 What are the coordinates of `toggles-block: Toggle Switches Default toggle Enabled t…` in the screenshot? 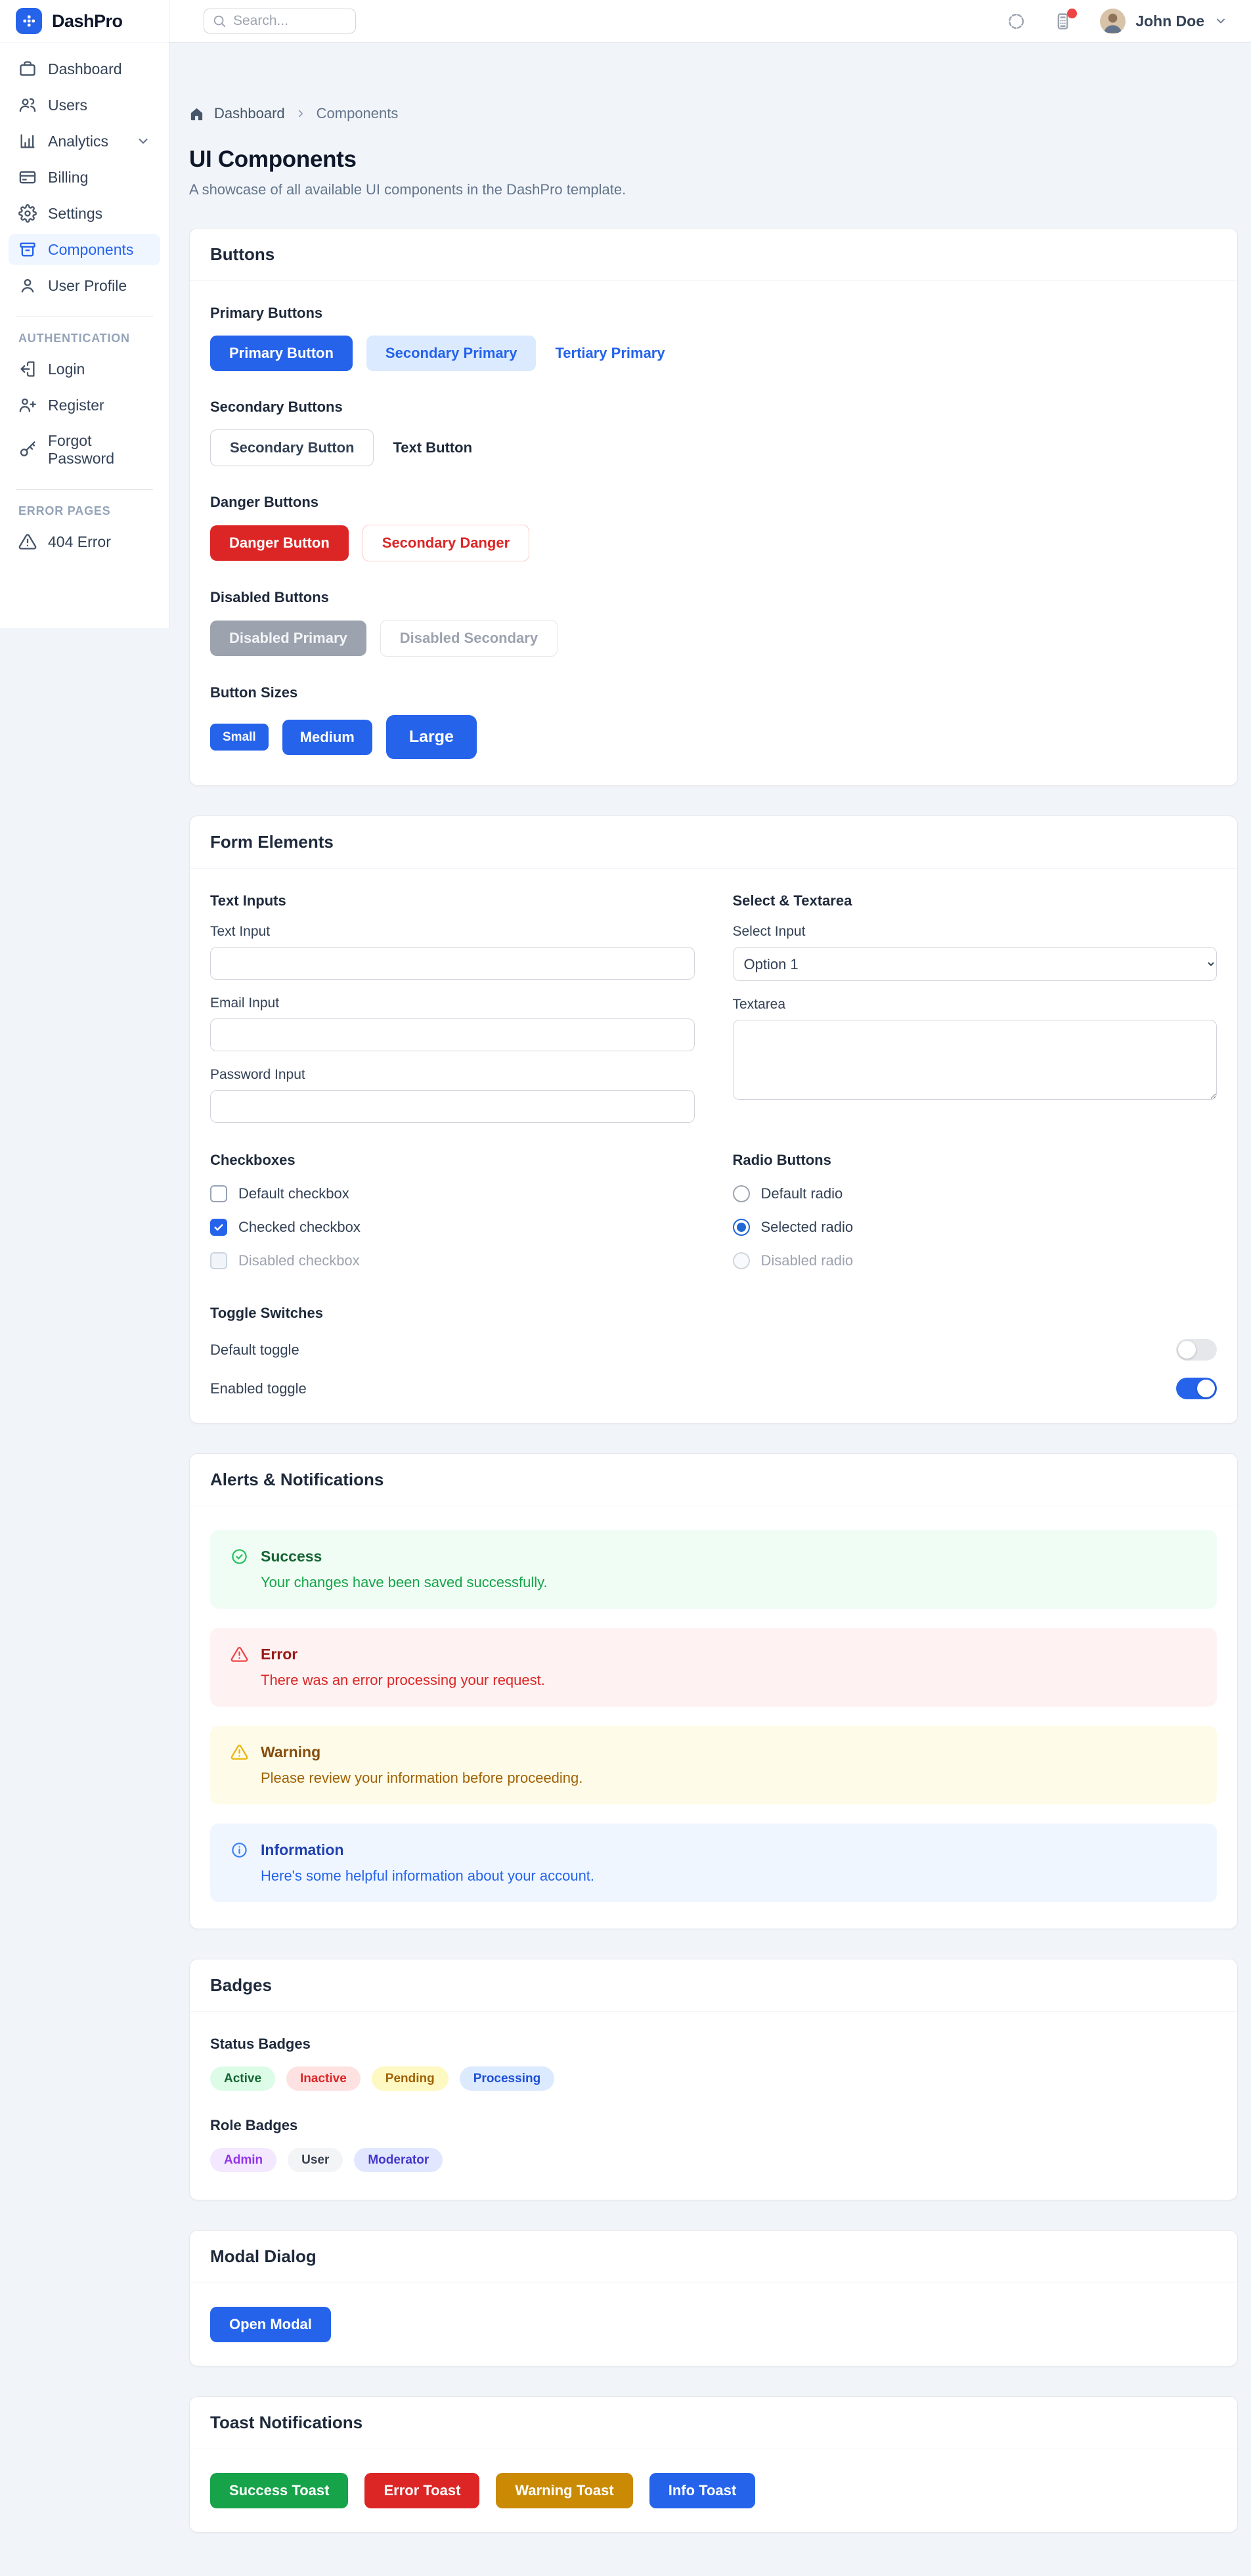 It's located at (714, 1352).